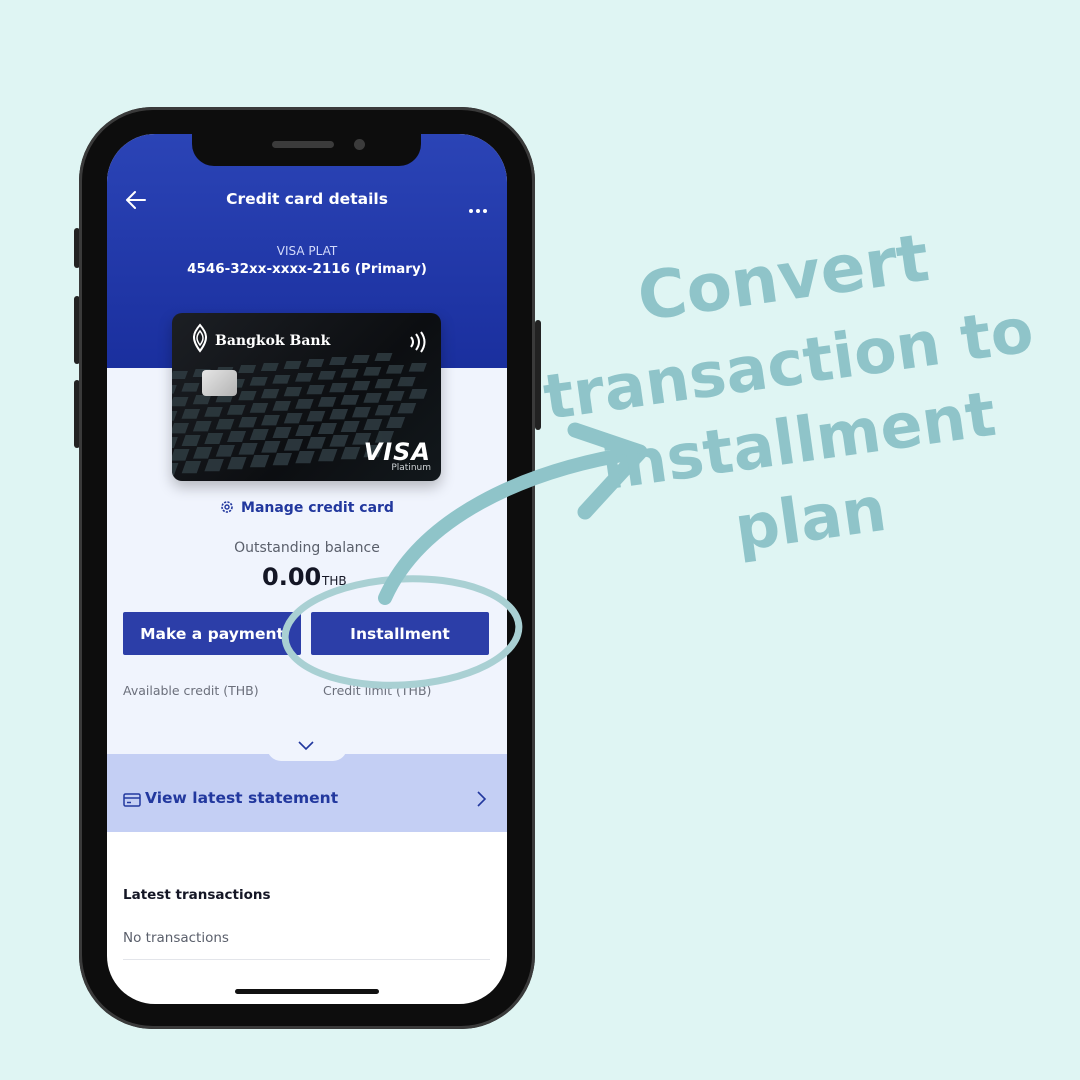 Image resolution: width=1080 pixels, height=1080 pixels. Describe the element at coordinates (810, 518) in the screenshot. I see `annotation-line-4: plan` at that location.